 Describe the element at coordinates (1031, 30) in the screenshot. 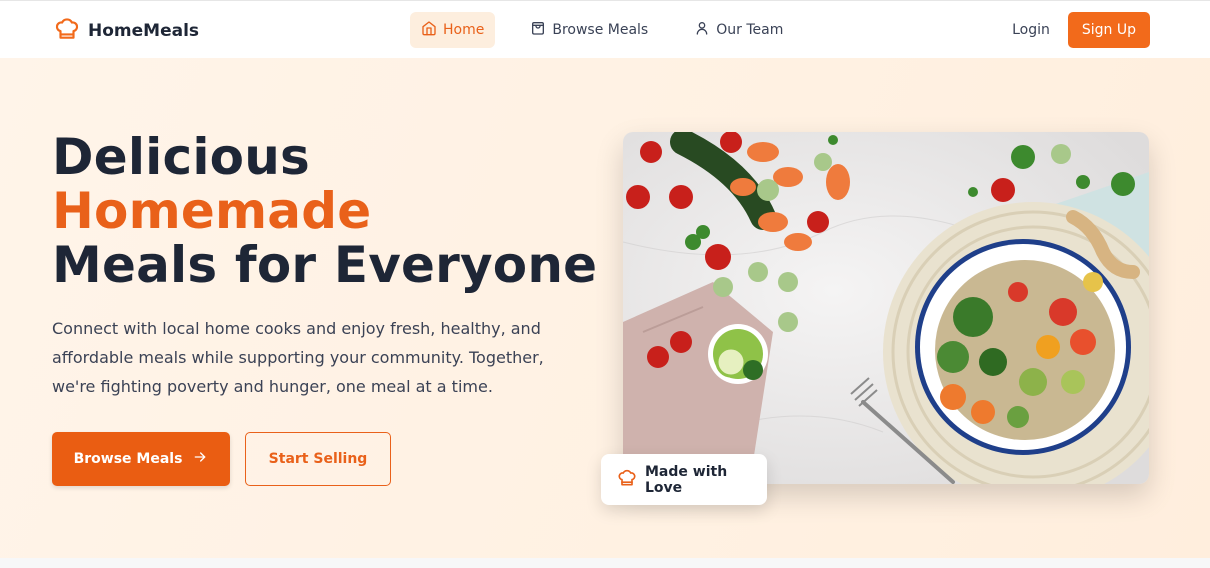

I see `login-link: Login` at that location.